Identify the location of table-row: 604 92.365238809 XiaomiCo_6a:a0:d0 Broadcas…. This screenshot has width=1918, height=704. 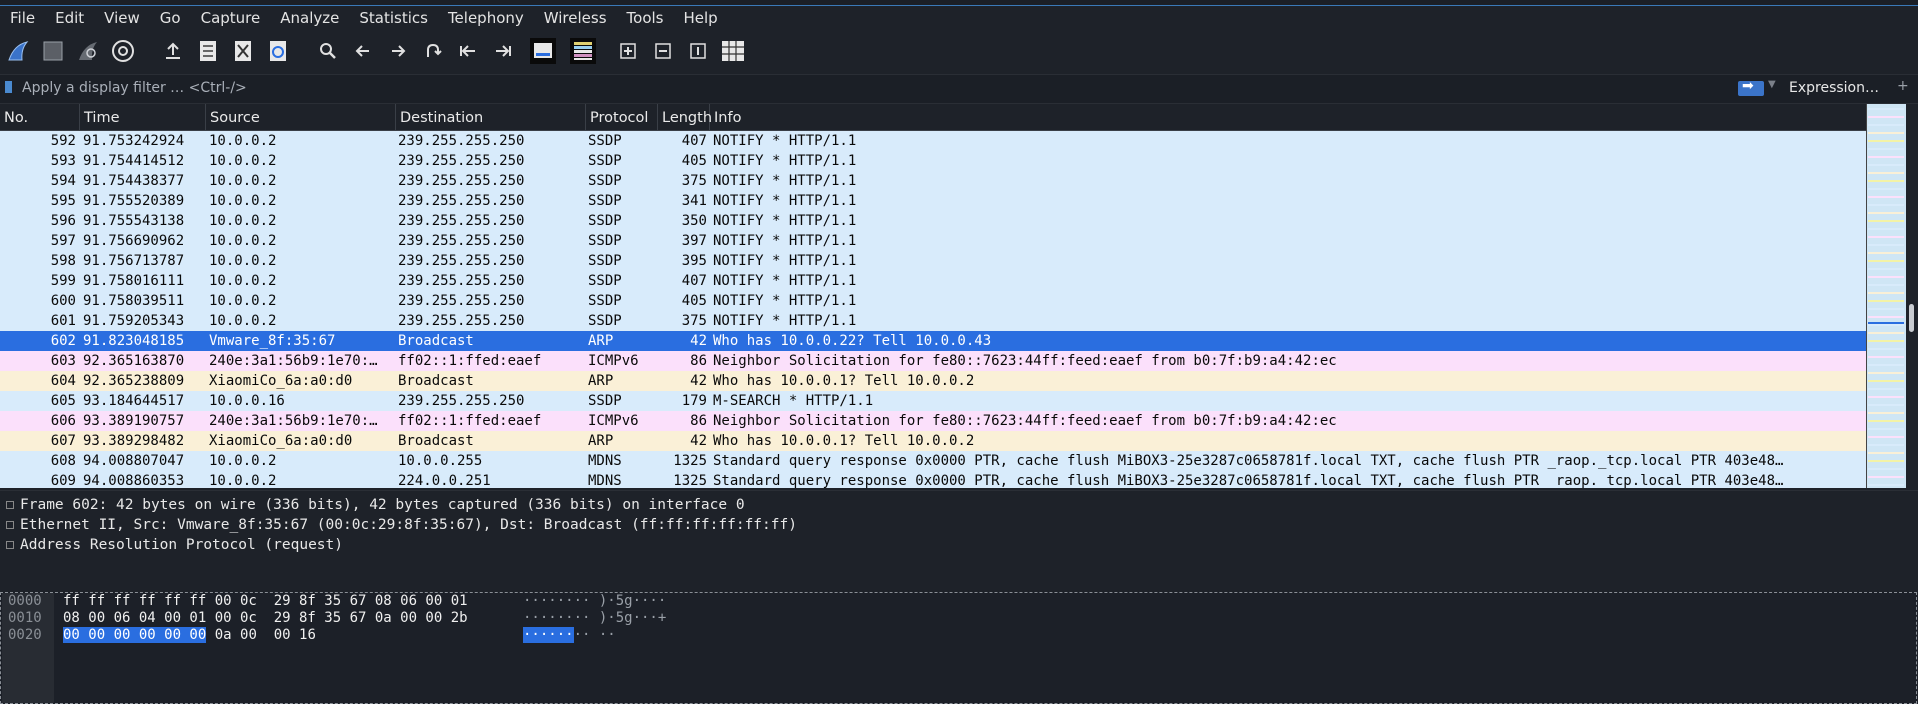
(933, 381).